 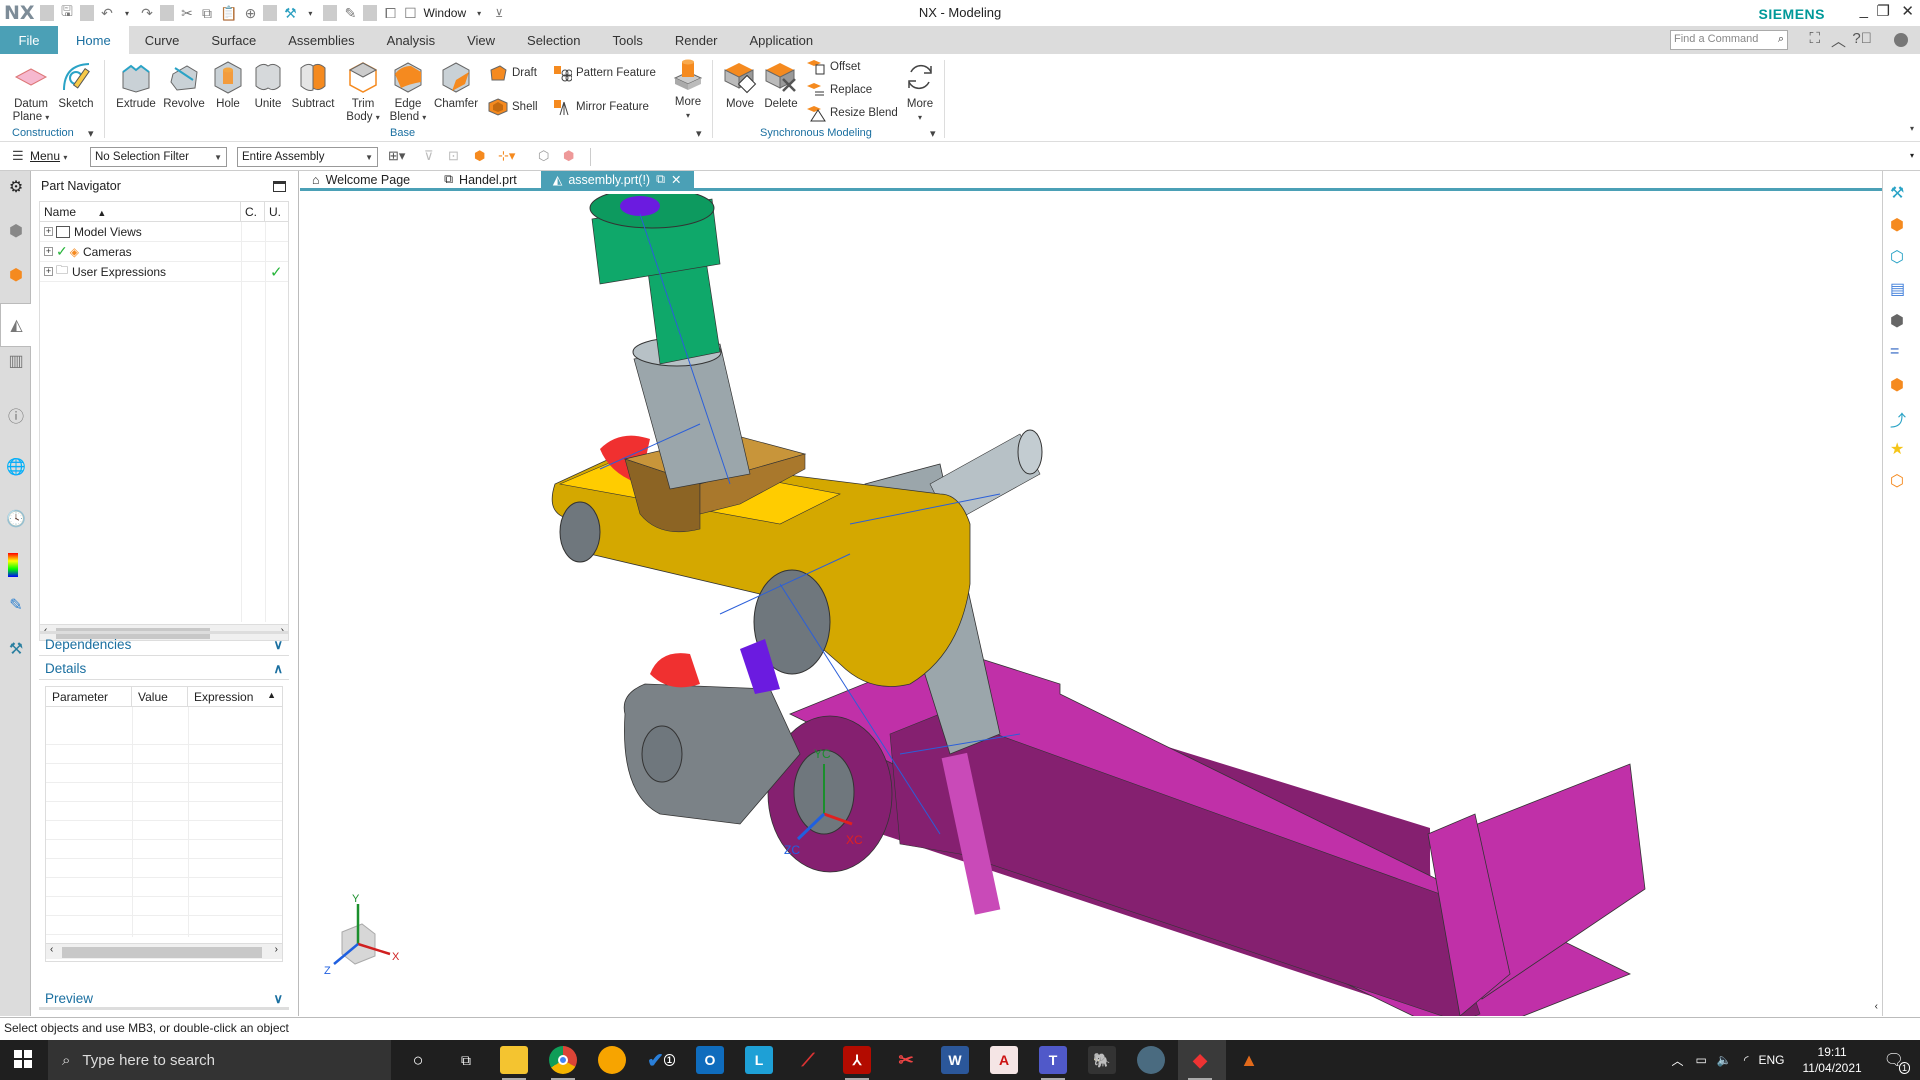 What do you see at coordinates (1902, 419) in the screenshot?
I see `curve-icon: ⤴` at bounding box center [1902, 419].